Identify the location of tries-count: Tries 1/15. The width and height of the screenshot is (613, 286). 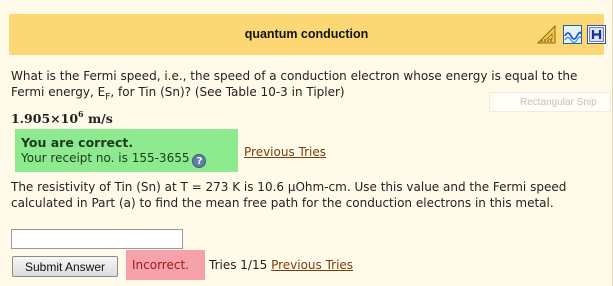
(238, 265).